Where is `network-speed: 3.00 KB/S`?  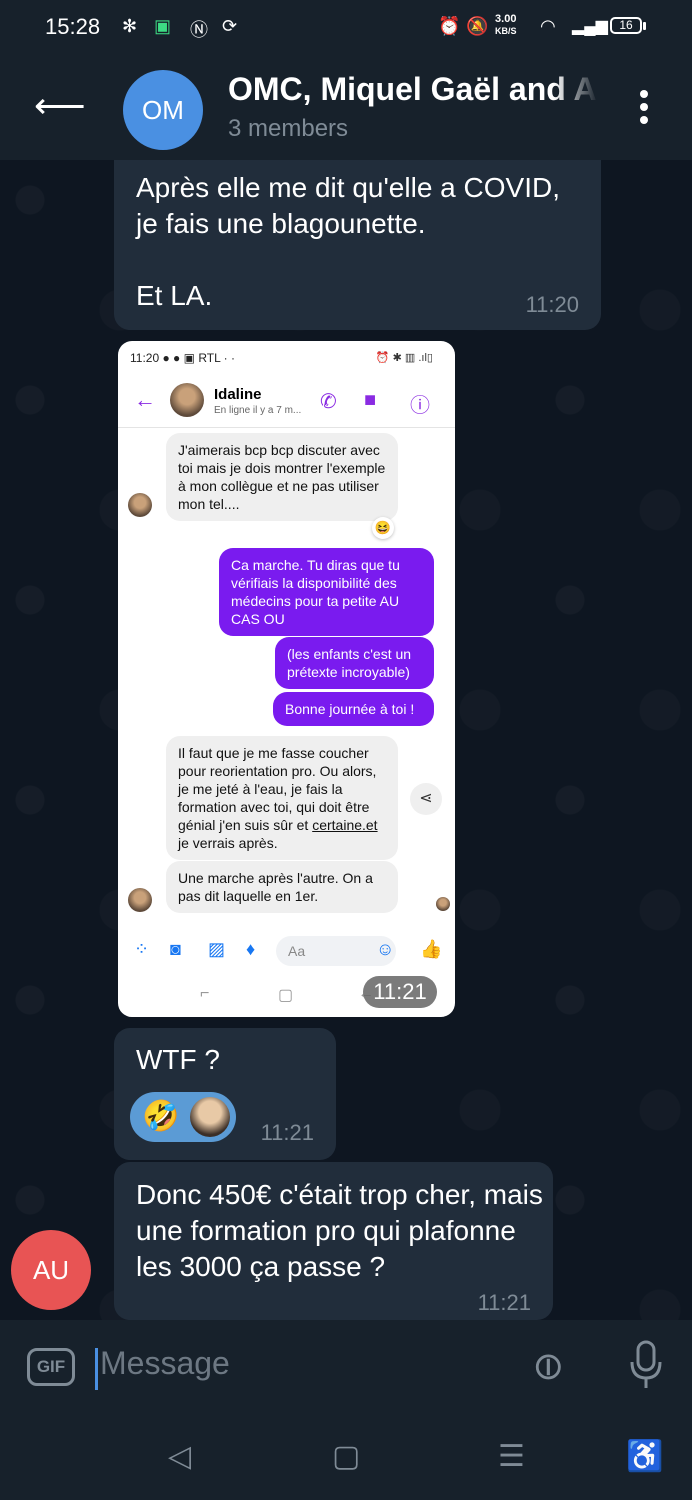 network-speed: 3.00 KB/S is located at coordinates (506, 25).